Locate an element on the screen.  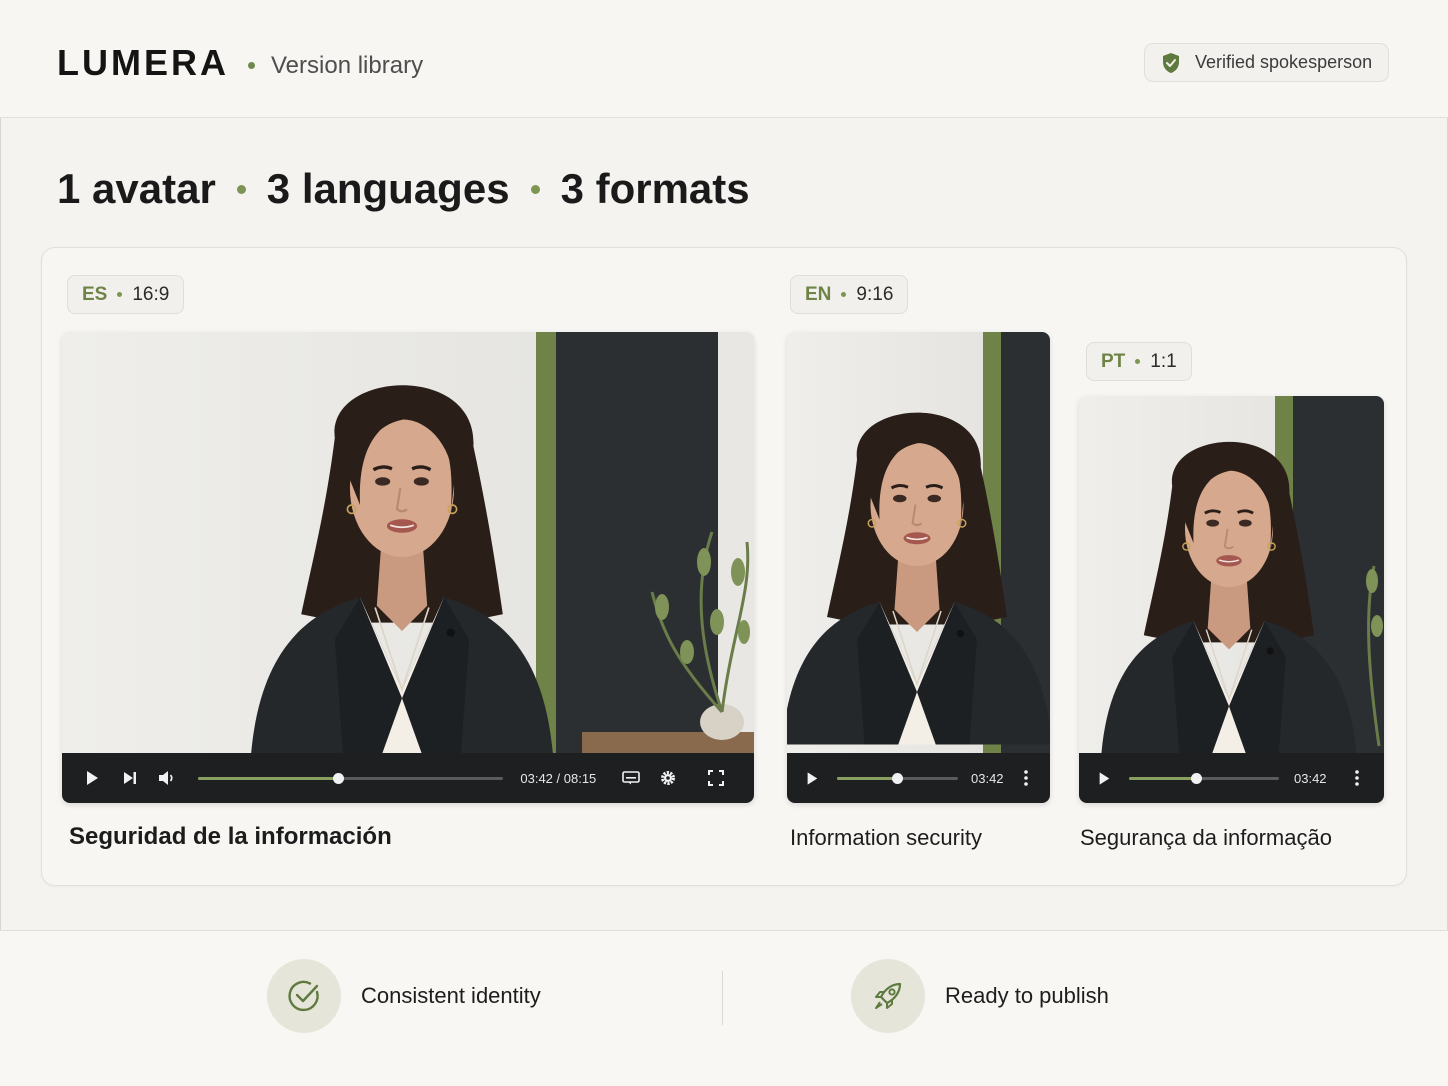
fullscreen-button is located at coordinates (716, 778).